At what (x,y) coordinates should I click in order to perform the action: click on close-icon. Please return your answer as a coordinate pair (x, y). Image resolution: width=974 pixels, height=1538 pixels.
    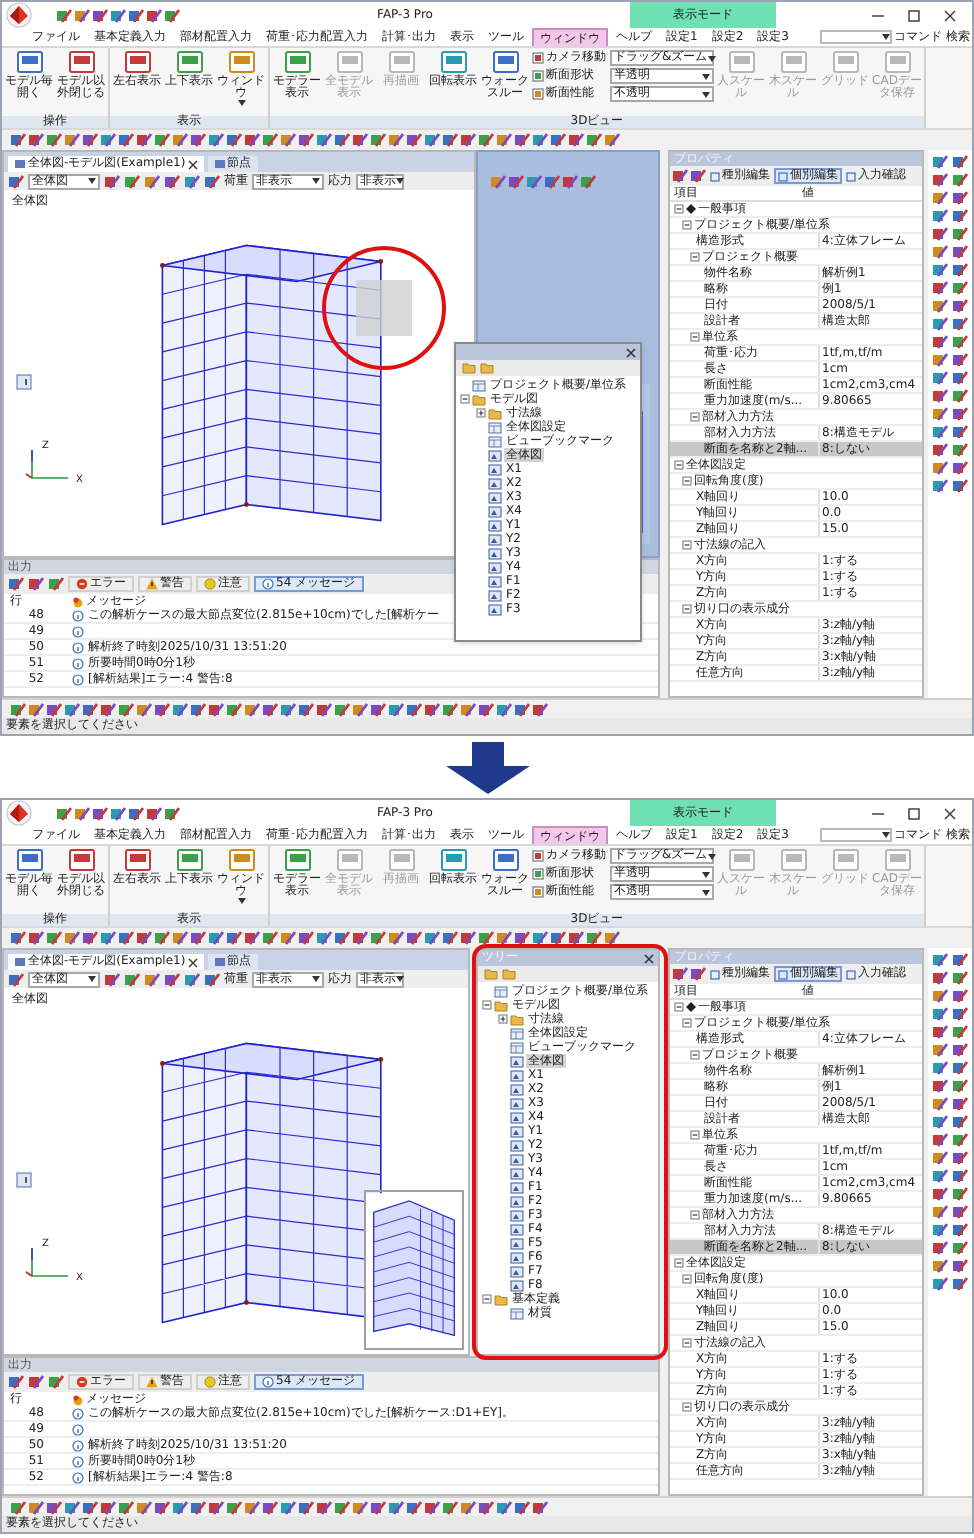
    Looking at the image, I should click on (192, 962).